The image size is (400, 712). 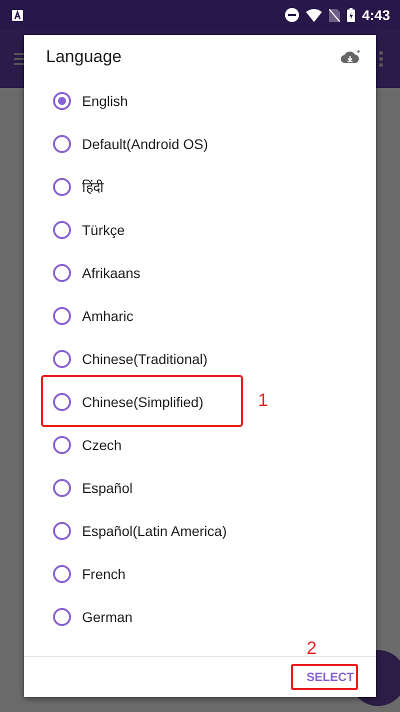 What do you see at coordinates (376, 15) in the screenshot?
I see `clock: 4:43` at bounding box center [376, 15].